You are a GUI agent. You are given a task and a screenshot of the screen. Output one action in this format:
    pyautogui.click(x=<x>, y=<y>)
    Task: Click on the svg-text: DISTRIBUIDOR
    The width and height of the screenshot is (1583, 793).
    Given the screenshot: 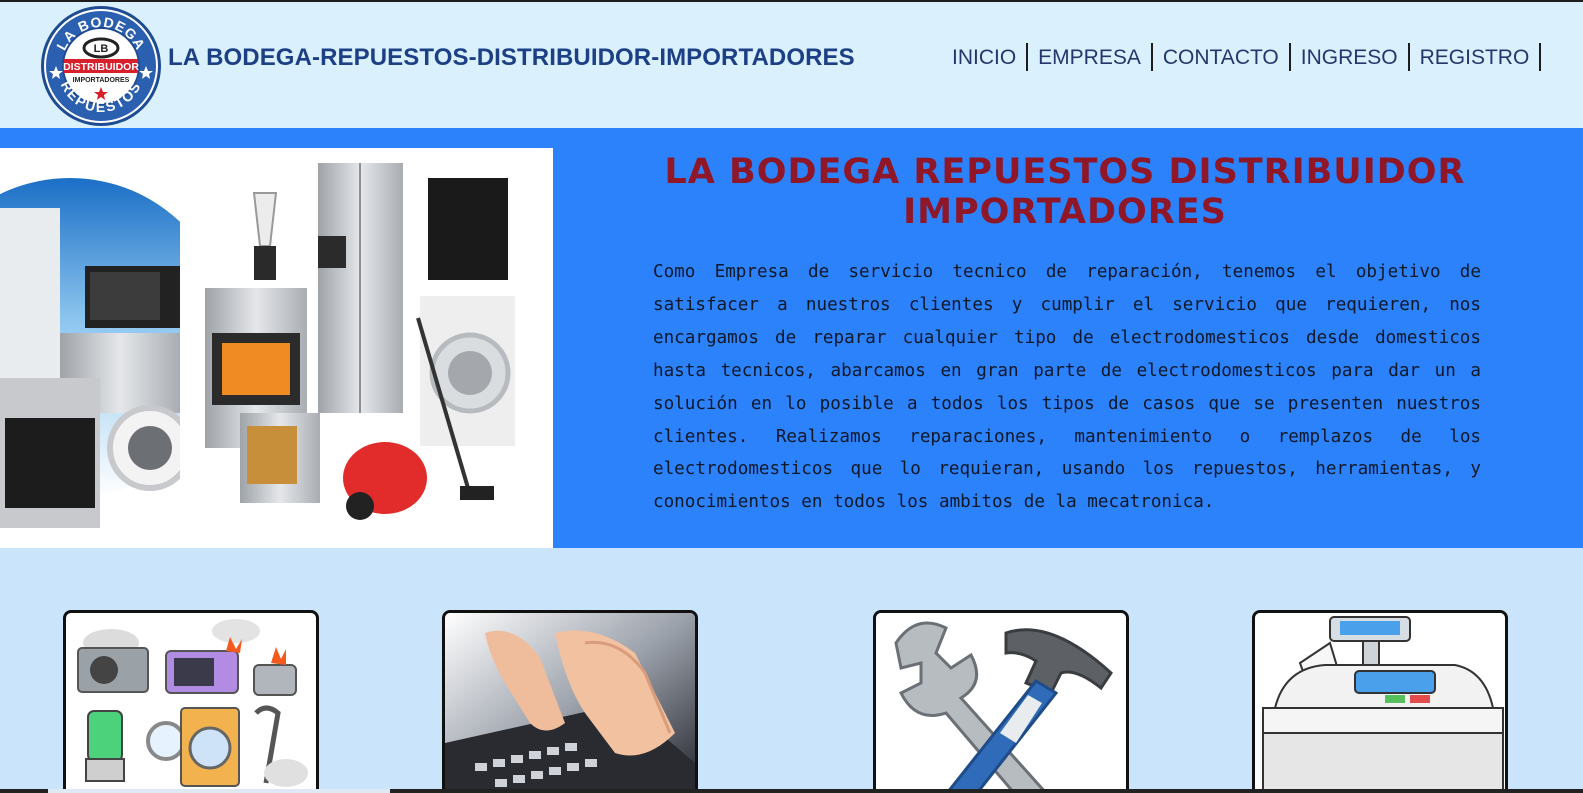 What is the action you would take?
    pyautogui.click(x=101, y=67)
    